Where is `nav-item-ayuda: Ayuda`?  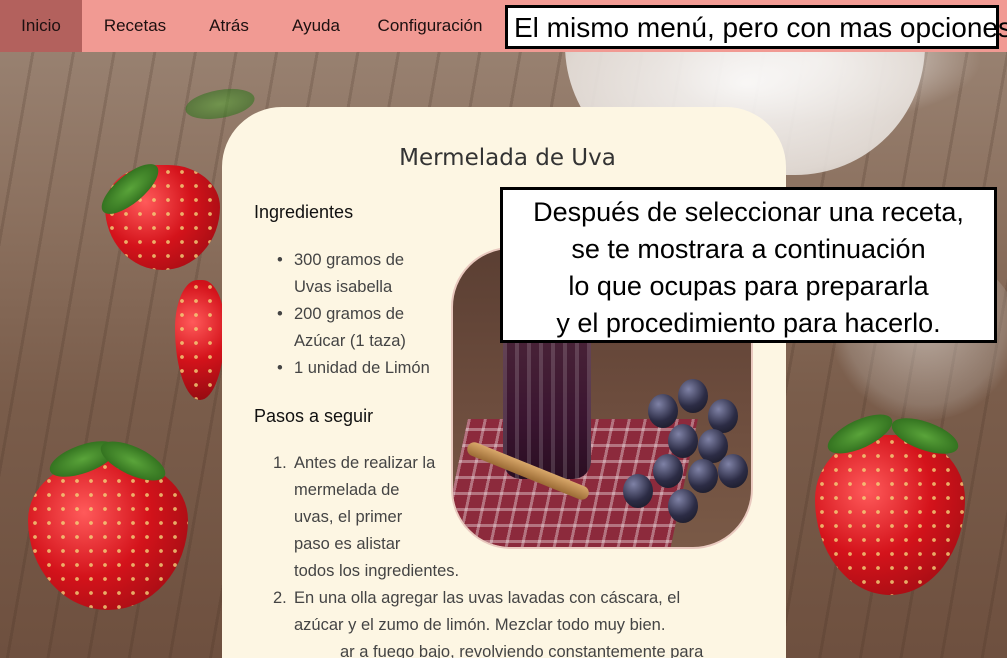
nav-item-ayuda: Ayuda is located at coordinates (316, 26).